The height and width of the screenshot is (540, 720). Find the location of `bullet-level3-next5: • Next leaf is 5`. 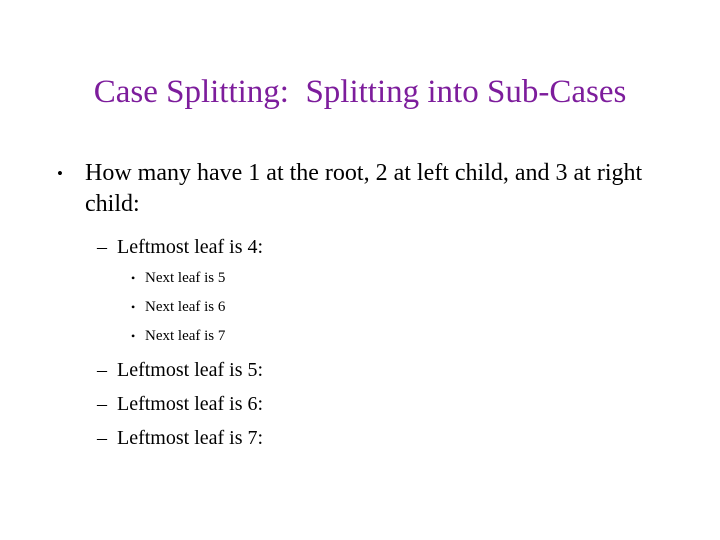

bullet-level3-next5: • Next leaf is 5 is located at coordinates (360, 278).